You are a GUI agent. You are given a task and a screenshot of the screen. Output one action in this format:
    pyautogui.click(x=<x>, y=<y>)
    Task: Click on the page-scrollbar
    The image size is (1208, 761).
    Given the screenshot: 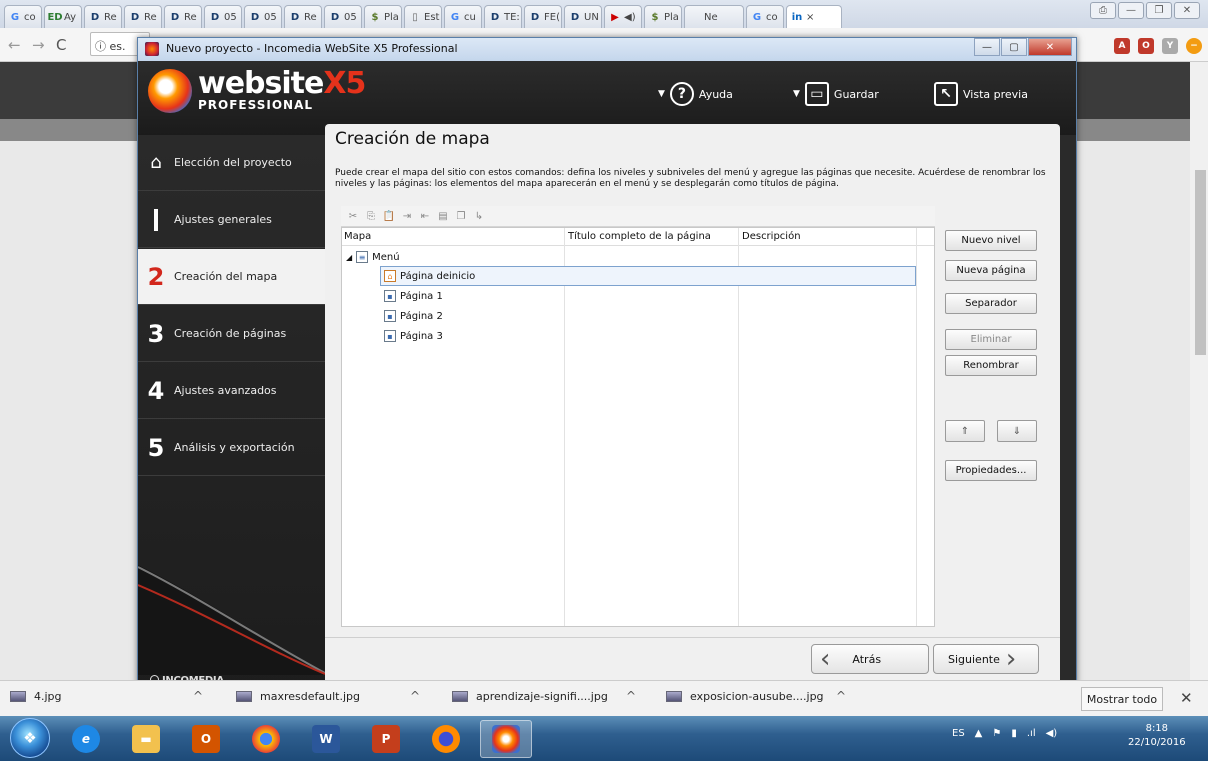 What is the action you would take?
    pyautogui.click(x=1199, y=371)
    